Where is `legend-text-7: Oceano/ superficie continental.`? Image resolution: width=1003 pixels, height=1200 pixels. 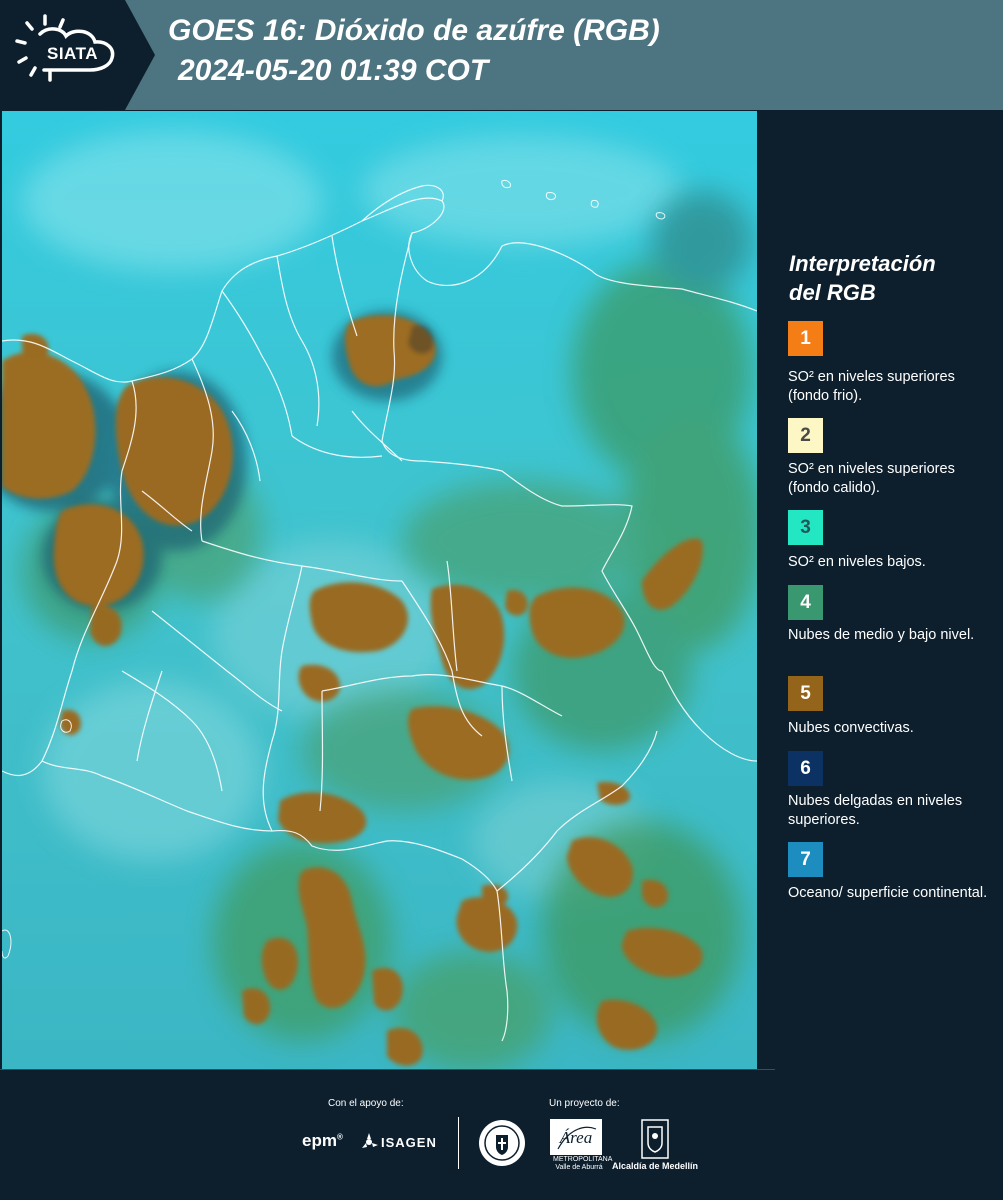
legend-text-7: Oceano/ superficie continental. is located at coordinates (888, 893).